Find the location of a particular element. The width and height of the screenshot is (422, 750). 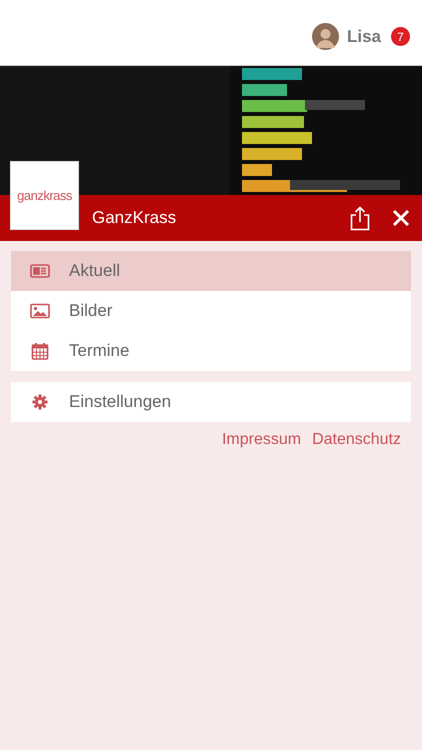

menu-label: Bilder is located at coordinates (90, 311).